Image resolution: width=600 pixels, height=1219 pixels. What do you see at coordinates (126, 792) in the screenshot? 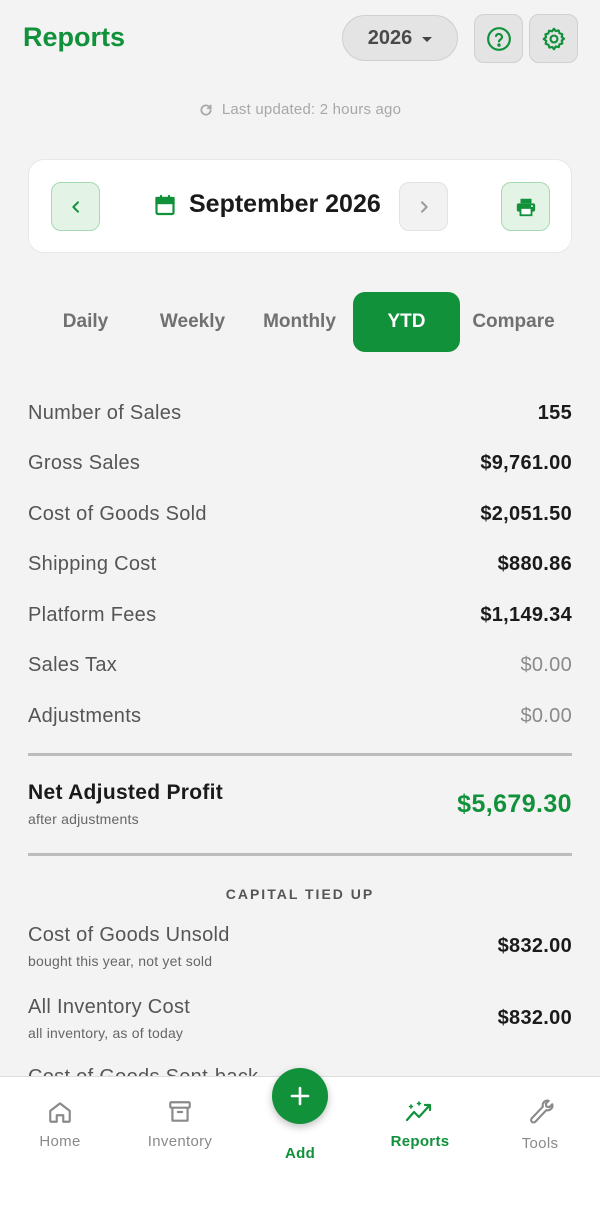
I see `net-profit-label: Net Adjusted Profit` at bounding box center [126, 792].